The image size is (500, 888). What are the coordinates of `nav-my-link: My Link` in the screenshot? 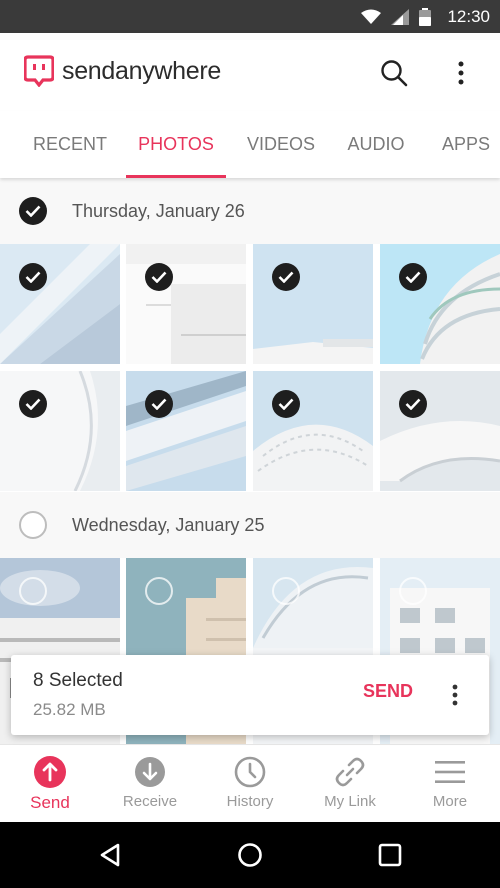 It's located at (350, 784).